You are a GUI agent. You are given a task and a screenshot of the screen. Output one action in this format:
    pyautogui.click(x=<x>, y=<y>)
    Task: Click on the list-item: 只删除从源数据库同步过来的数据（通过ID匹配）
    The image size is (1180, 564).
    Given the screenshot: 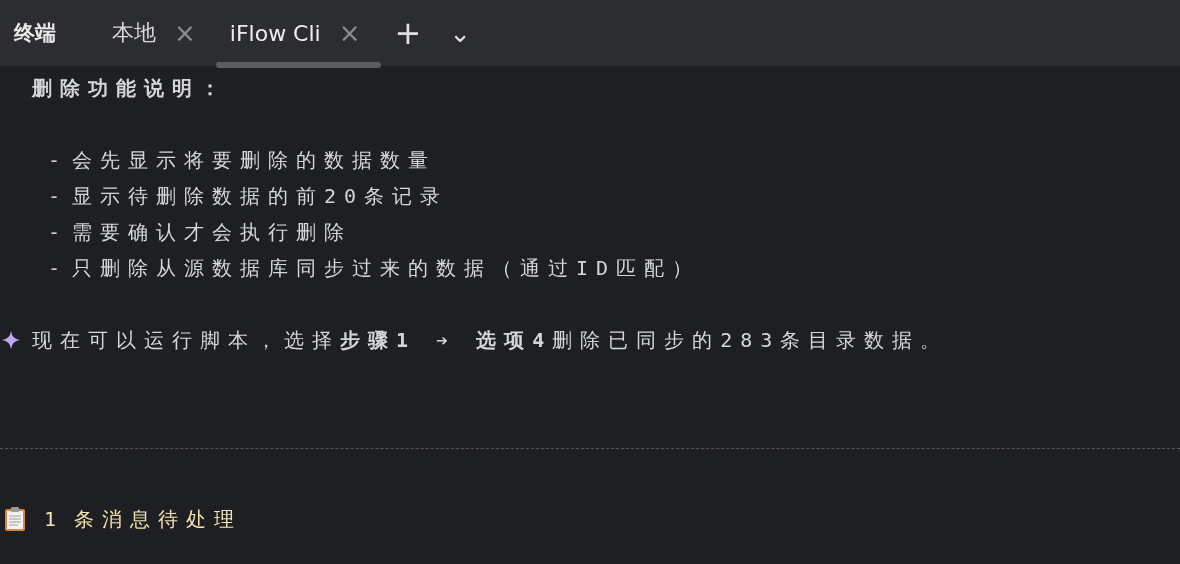 What is the action you would take?
    pyautogui.click(x=386, y=268)
    